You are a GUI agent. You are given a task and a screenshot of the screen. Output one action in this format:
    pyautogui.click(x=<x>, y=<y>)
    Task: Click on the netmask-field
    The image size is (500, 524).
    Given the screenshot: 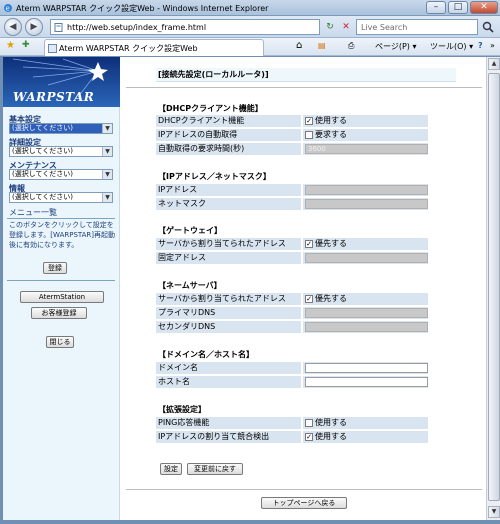 What is the action you would take?
    pyautogui.click(x=366, y=204)
    